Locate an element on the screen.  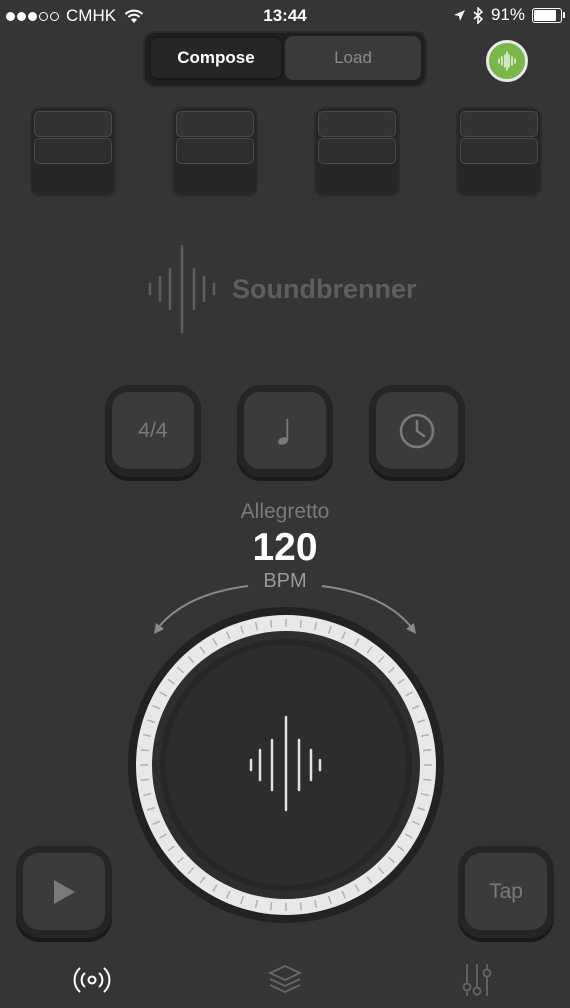
compose-tab: Compose is located at coordinates (216, 58).